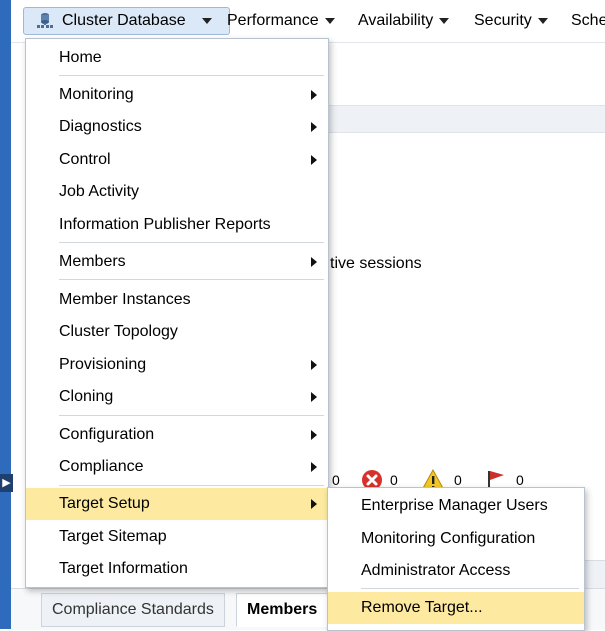 The width and height of the screenshot is (605, 631). I want to click on menu-item-label: Target Sitemap, so click(113, 536).